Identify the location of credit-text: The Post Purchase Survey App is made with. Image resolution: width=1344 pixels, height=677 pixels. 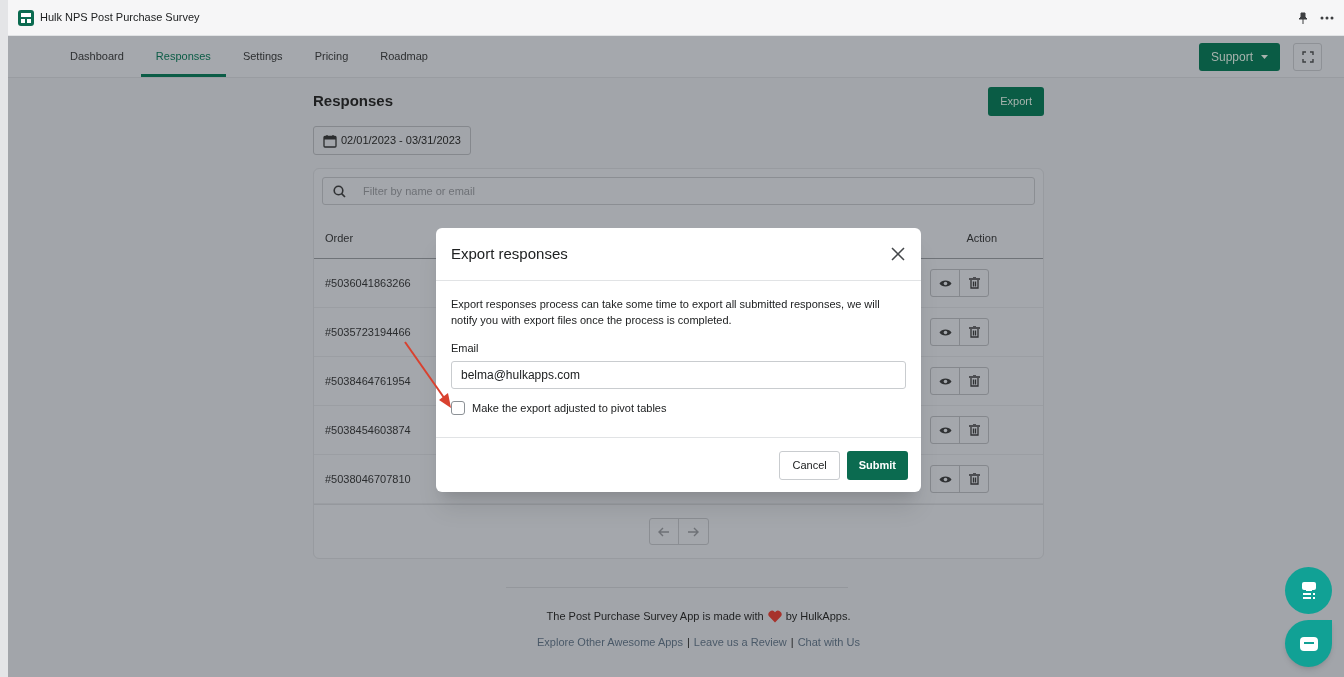
(655, 616).